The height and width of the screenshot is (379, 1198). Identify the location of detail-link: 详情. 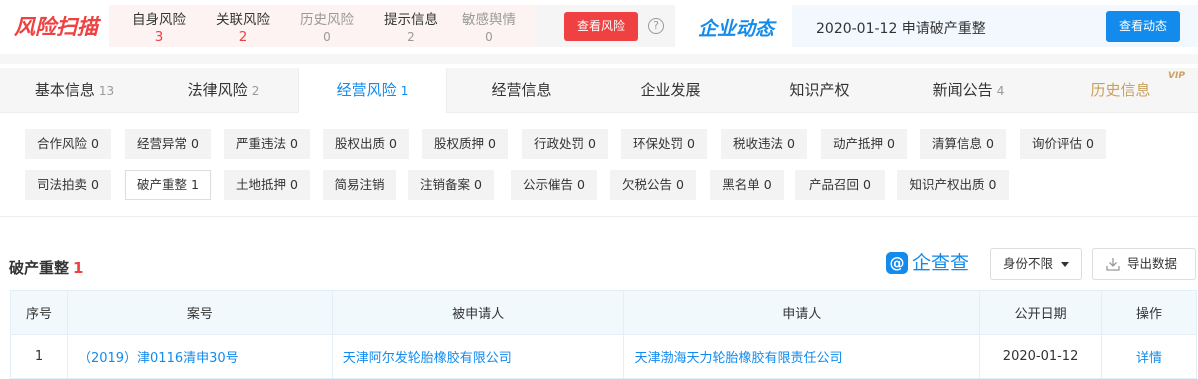
(1149, 356).